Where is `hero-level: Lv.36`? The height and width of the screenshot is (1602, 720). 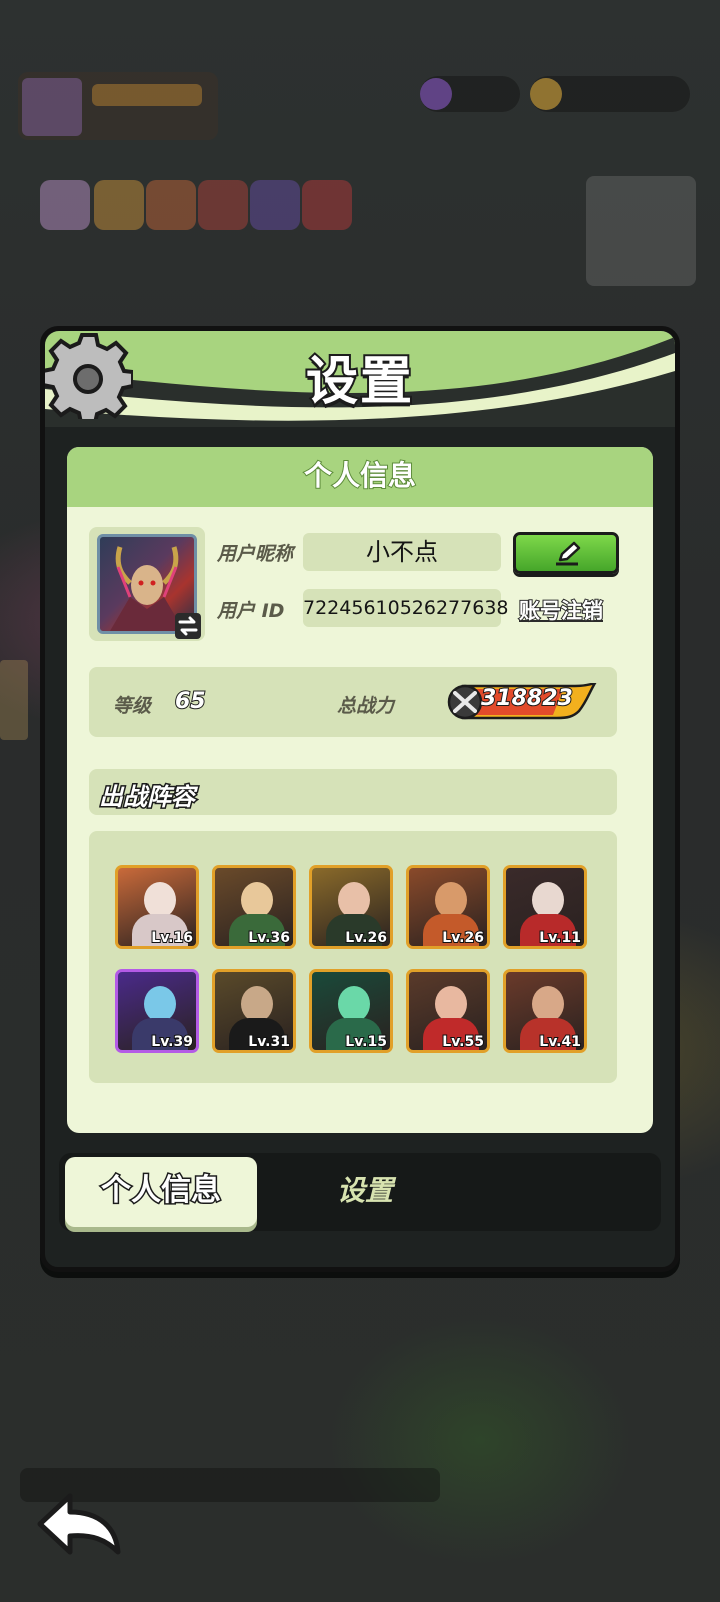
hero-level: Lv.36 is located at coordinates (269, 937).